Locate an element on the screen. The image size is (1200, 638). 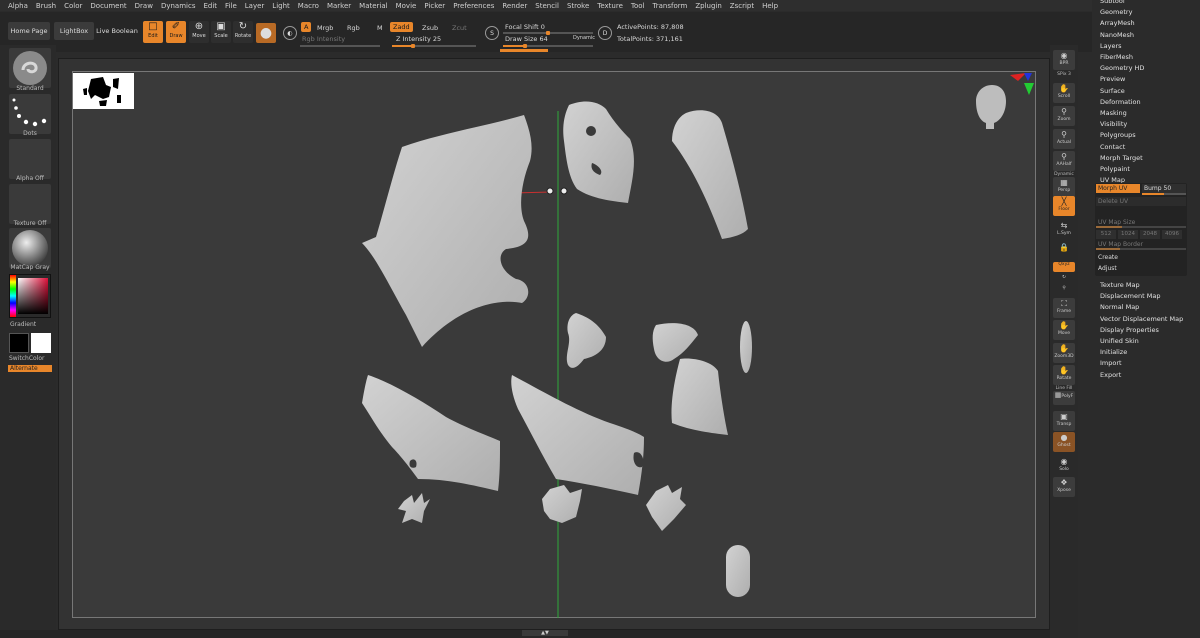
a-toggle: A is located at coordinates (306, 27).